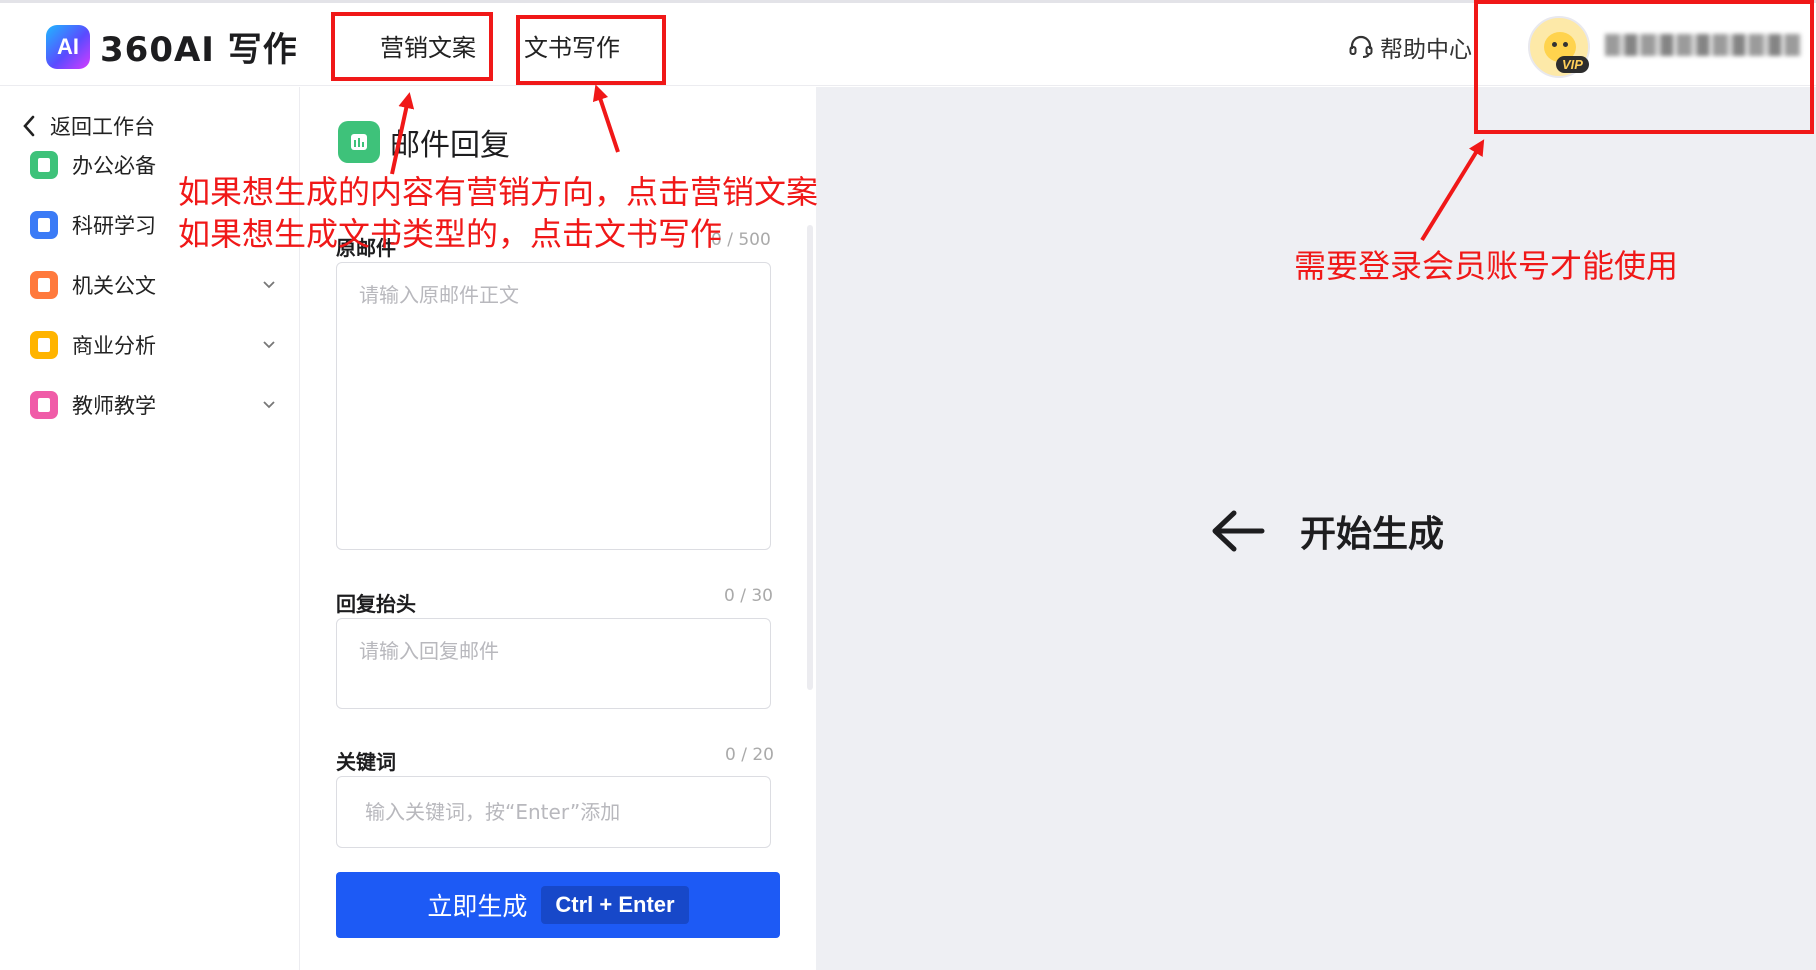  I want to click on annotation-line-1: 如果想生成的内容有营销方向，点击营销文案, so click(498, 192).